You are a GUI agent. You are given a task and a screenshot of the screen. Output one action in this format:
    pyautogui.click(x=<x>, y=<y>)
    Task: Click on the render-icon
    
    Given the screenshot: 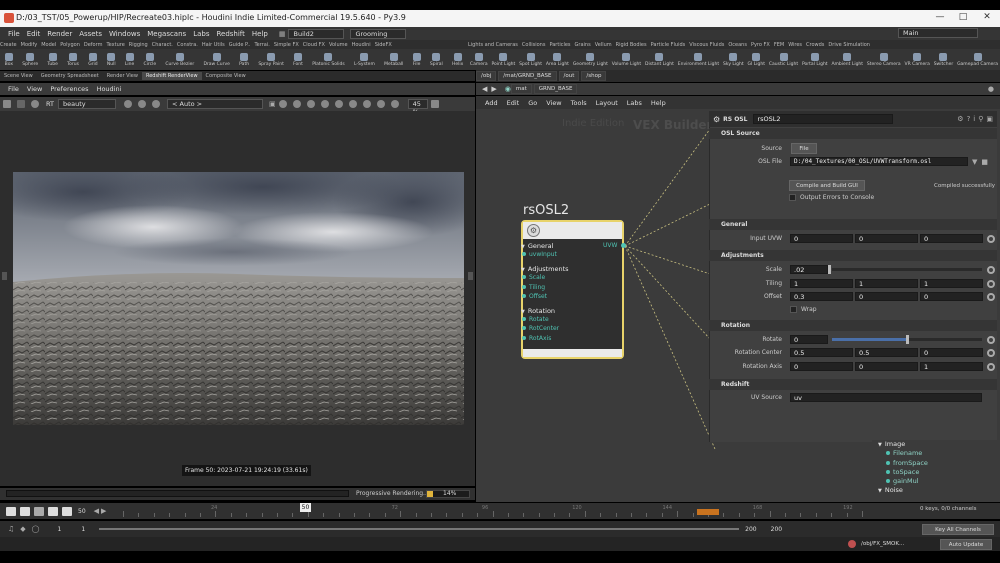 What is the action you would take?
    pyautogui.click(x=7, y=104)
    